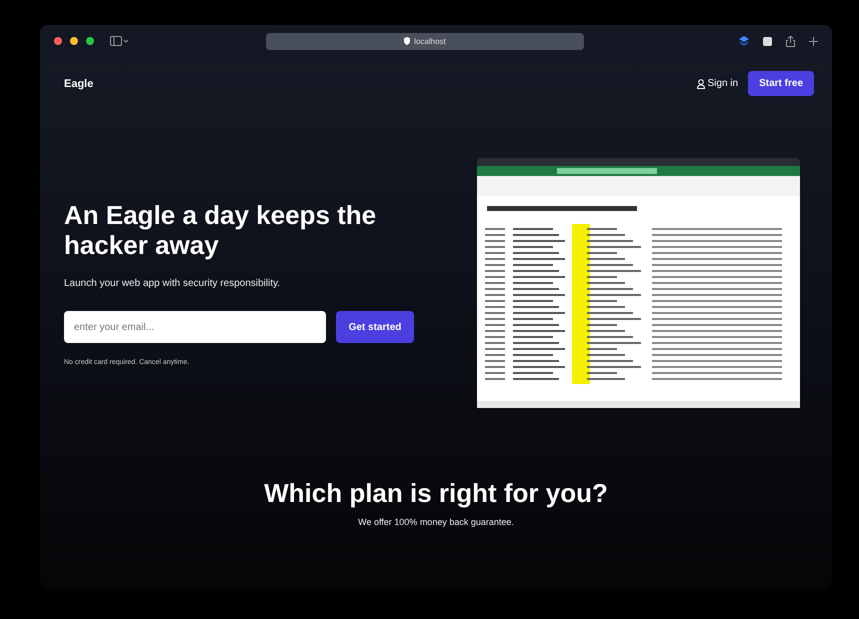 The width and height of the screenshot is (859, 619). Describe the element at coordinates (781, 83) in the screenshot. I see `start-free-button: Start free` at that location.